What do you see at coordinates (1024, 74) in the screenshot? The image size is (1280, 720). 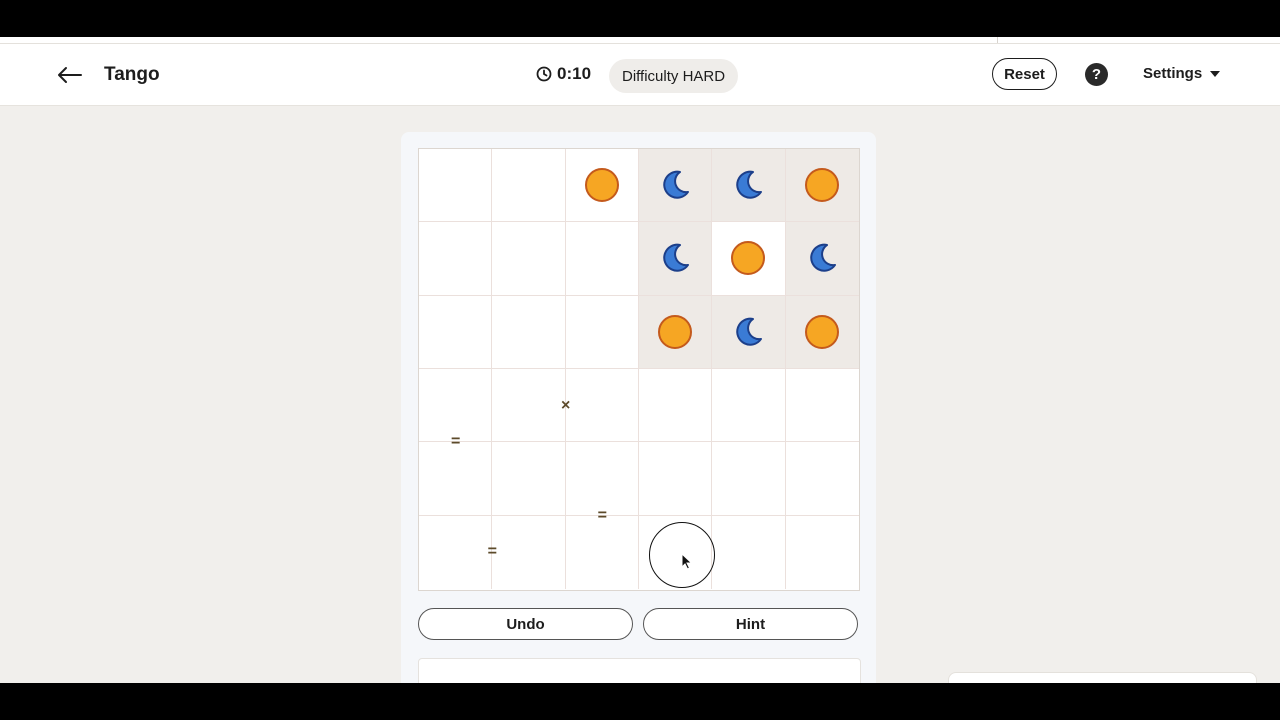 I see `reset-button: Reset` at bounding box center [1024, 74].